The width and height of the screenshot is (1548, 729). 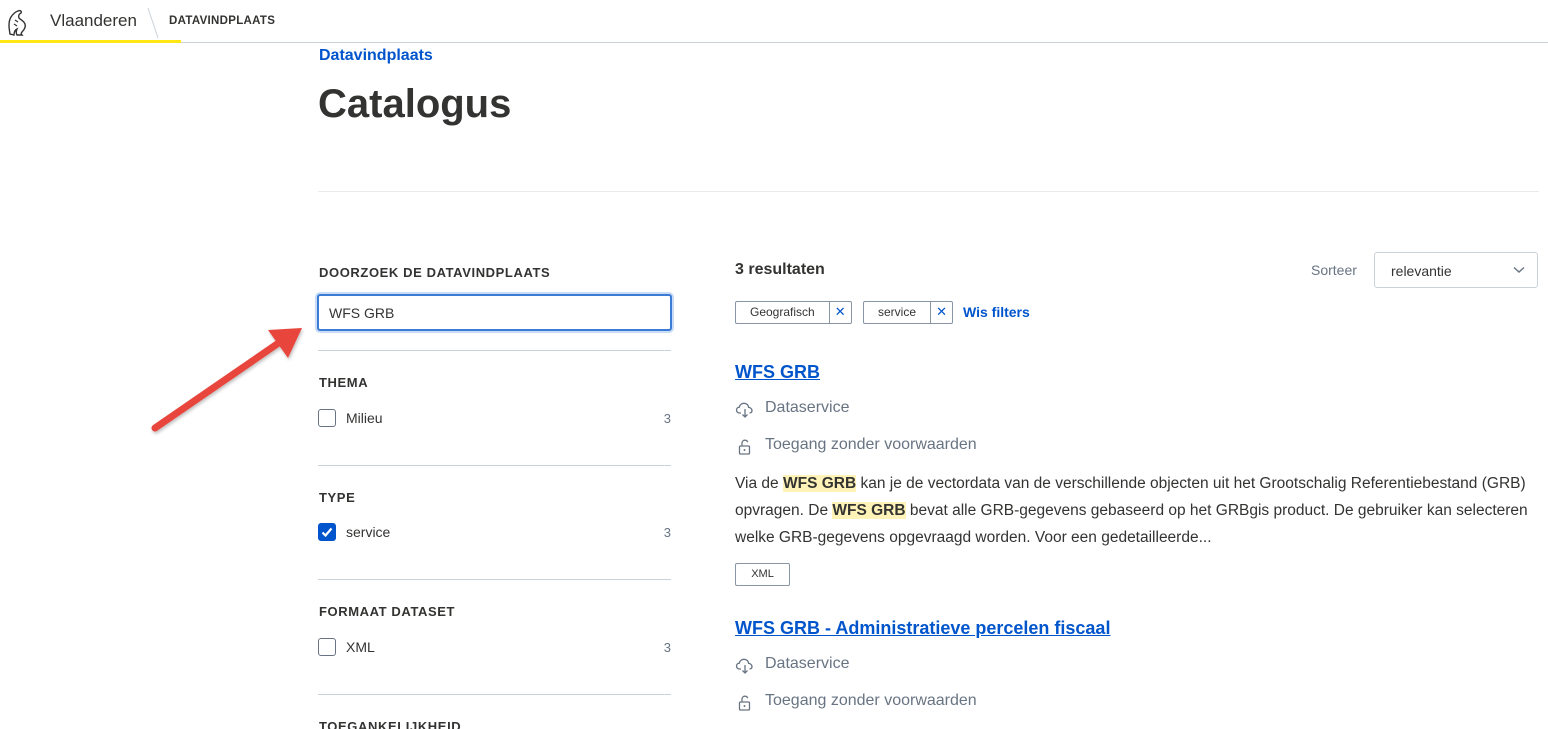 I want to click on filter-heading-thema: THEMA, so click(x=344, y=382).